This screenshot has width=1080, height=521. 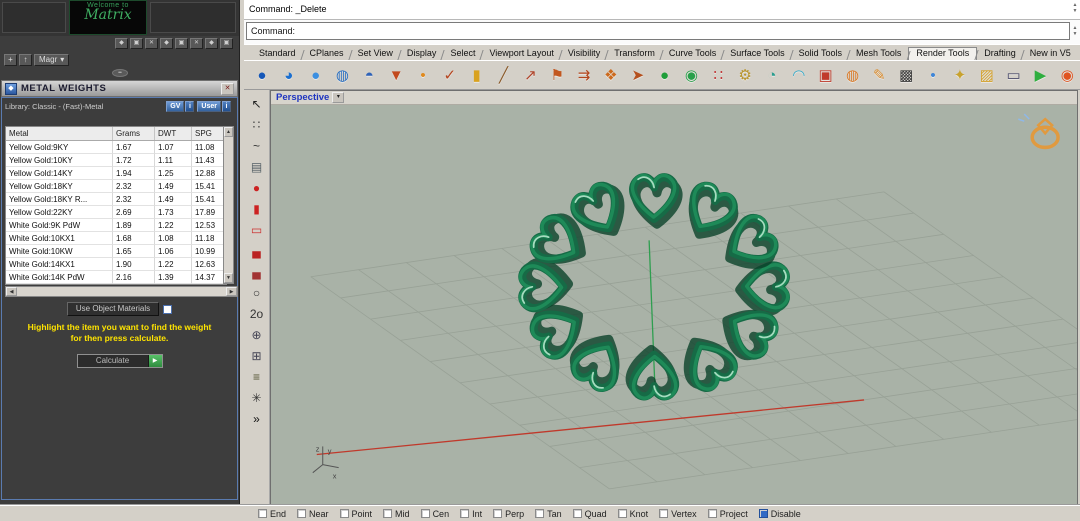 I want to click on calculate-button: Calculate ▶, so click(x=119, y=361).